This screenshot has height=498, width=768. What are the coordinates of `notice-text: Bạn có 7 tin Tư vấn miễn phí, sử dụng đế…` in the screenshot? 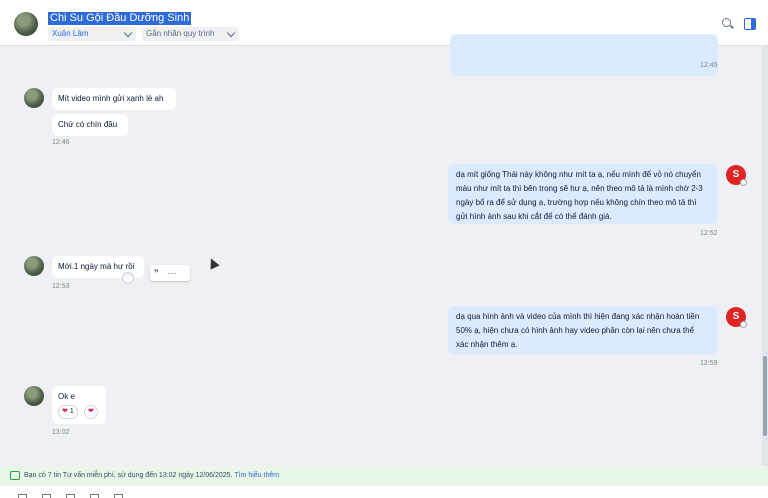 It's located at (128, 475).